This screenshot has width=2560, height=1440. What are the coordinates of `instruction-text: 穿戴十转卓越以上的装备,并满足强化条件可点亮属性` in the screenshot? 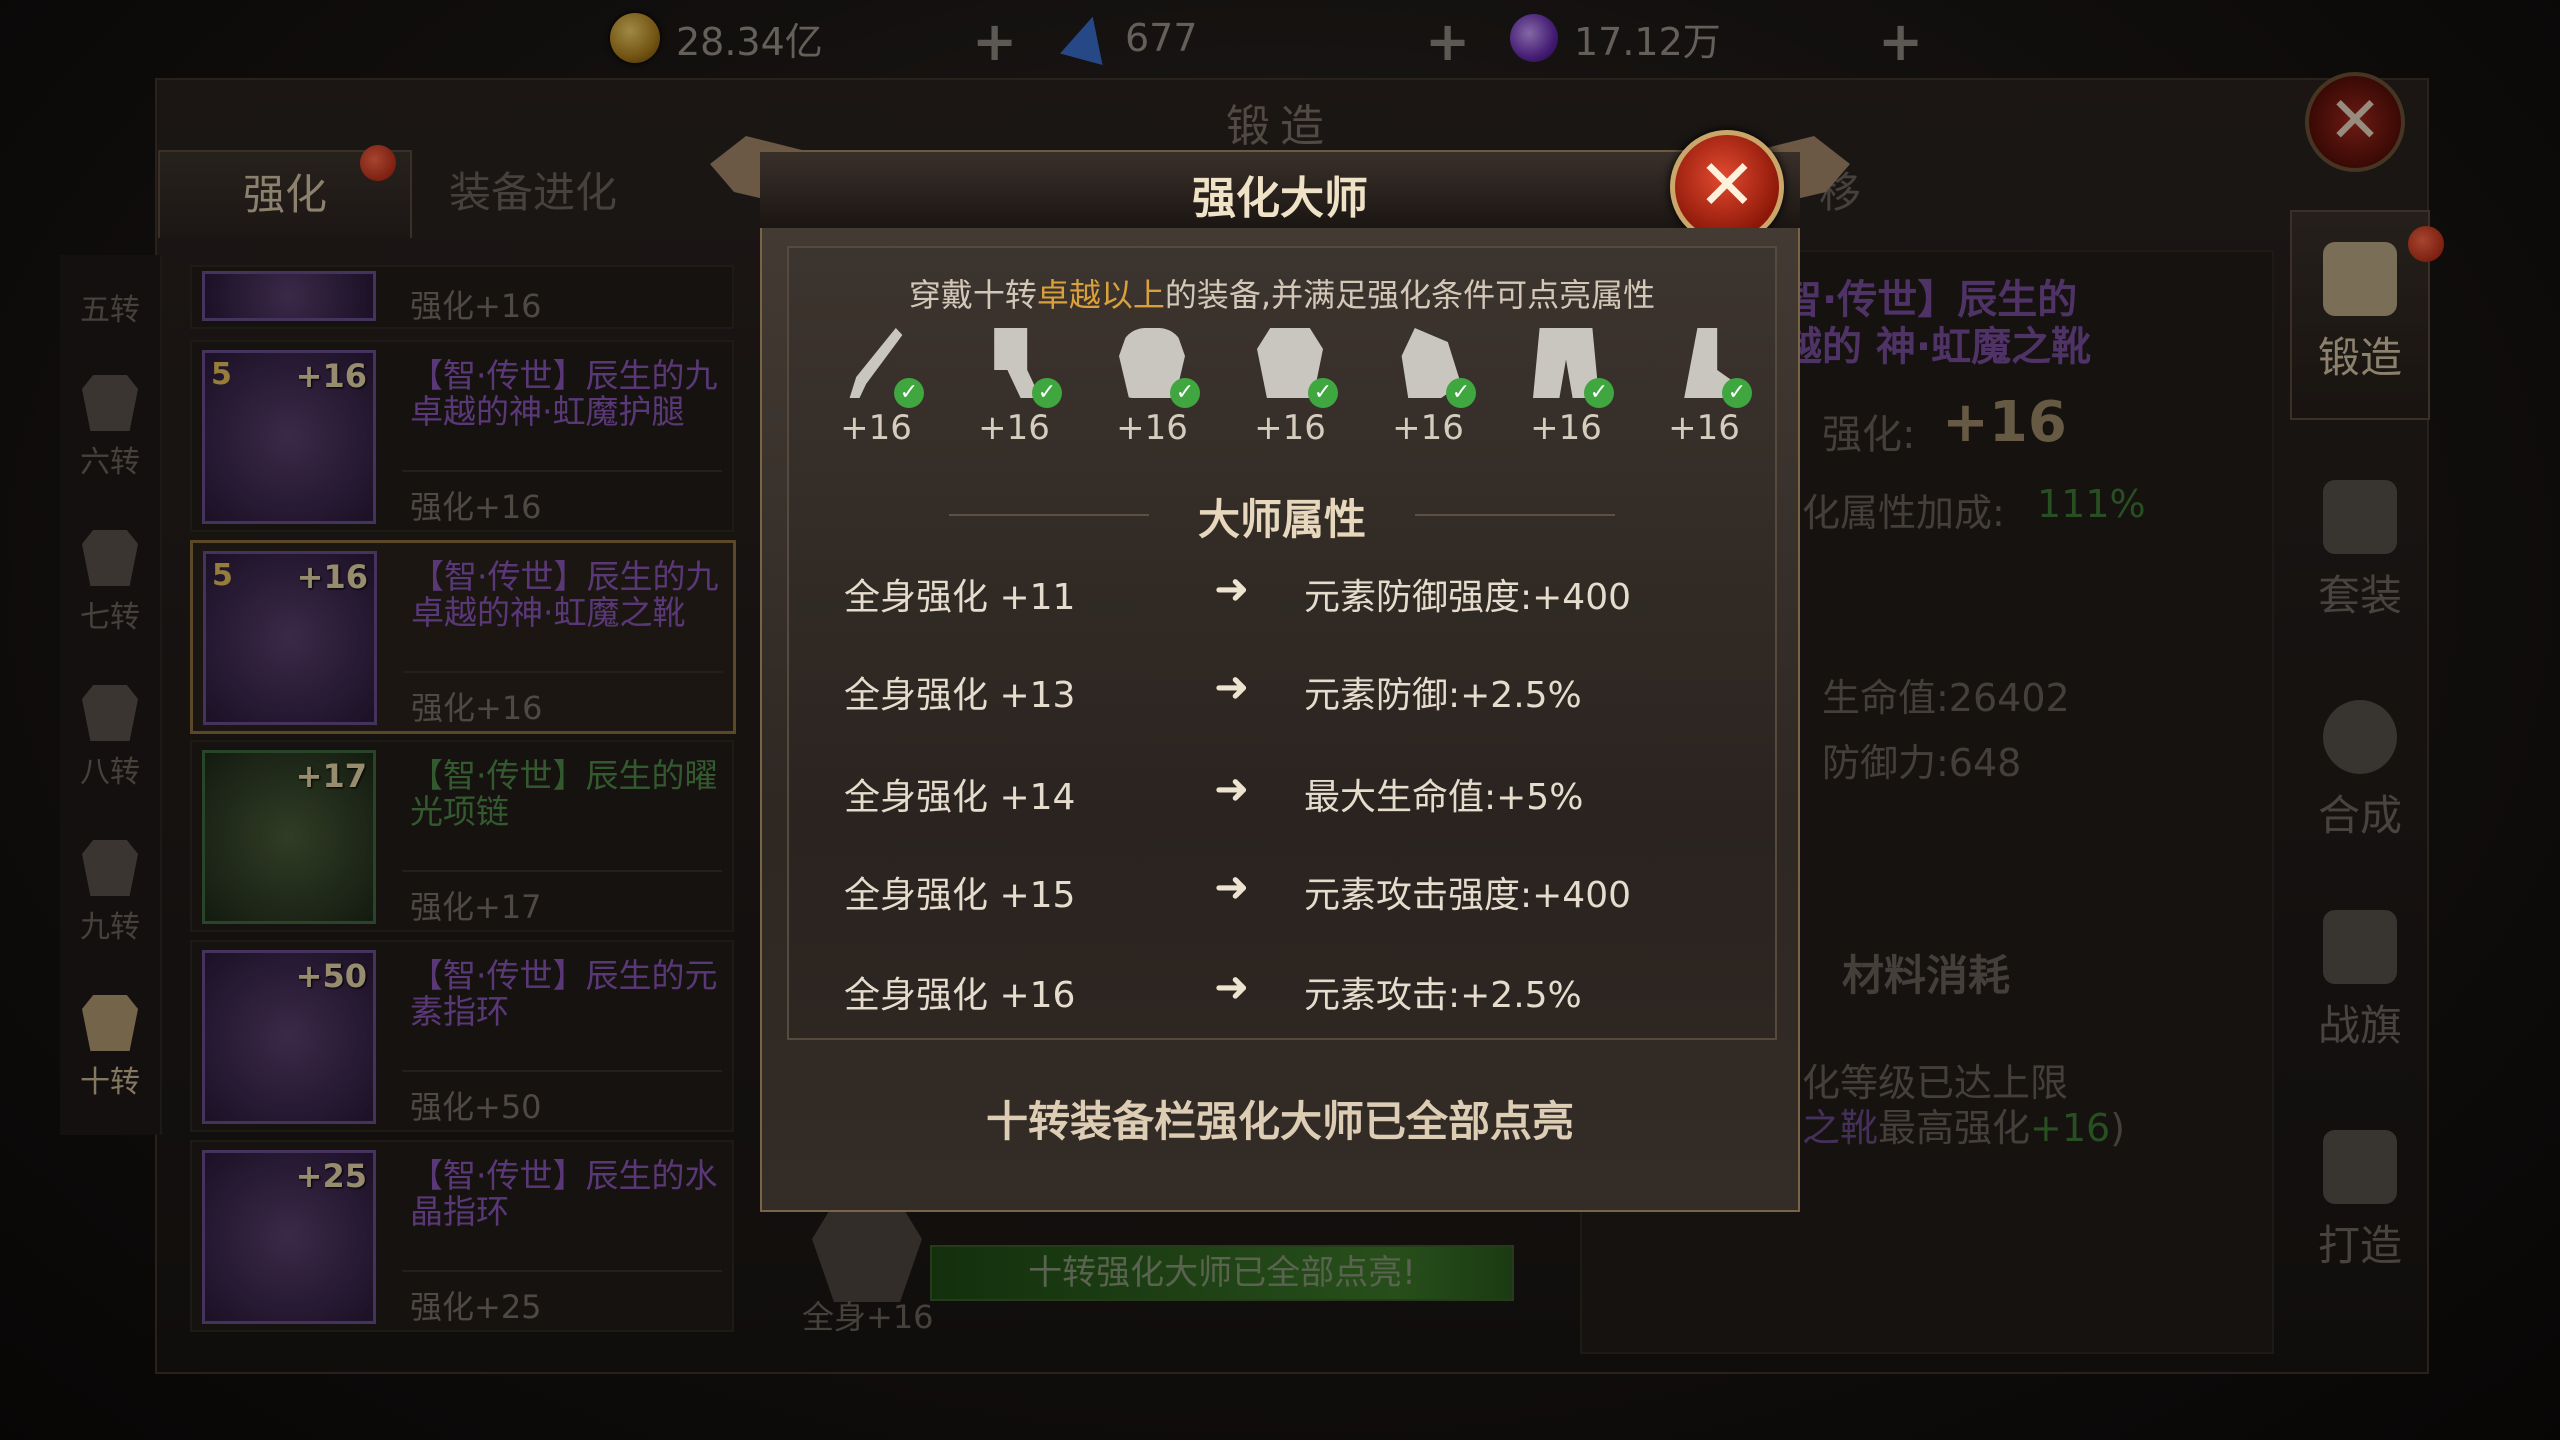 It's located at (1282, 293).